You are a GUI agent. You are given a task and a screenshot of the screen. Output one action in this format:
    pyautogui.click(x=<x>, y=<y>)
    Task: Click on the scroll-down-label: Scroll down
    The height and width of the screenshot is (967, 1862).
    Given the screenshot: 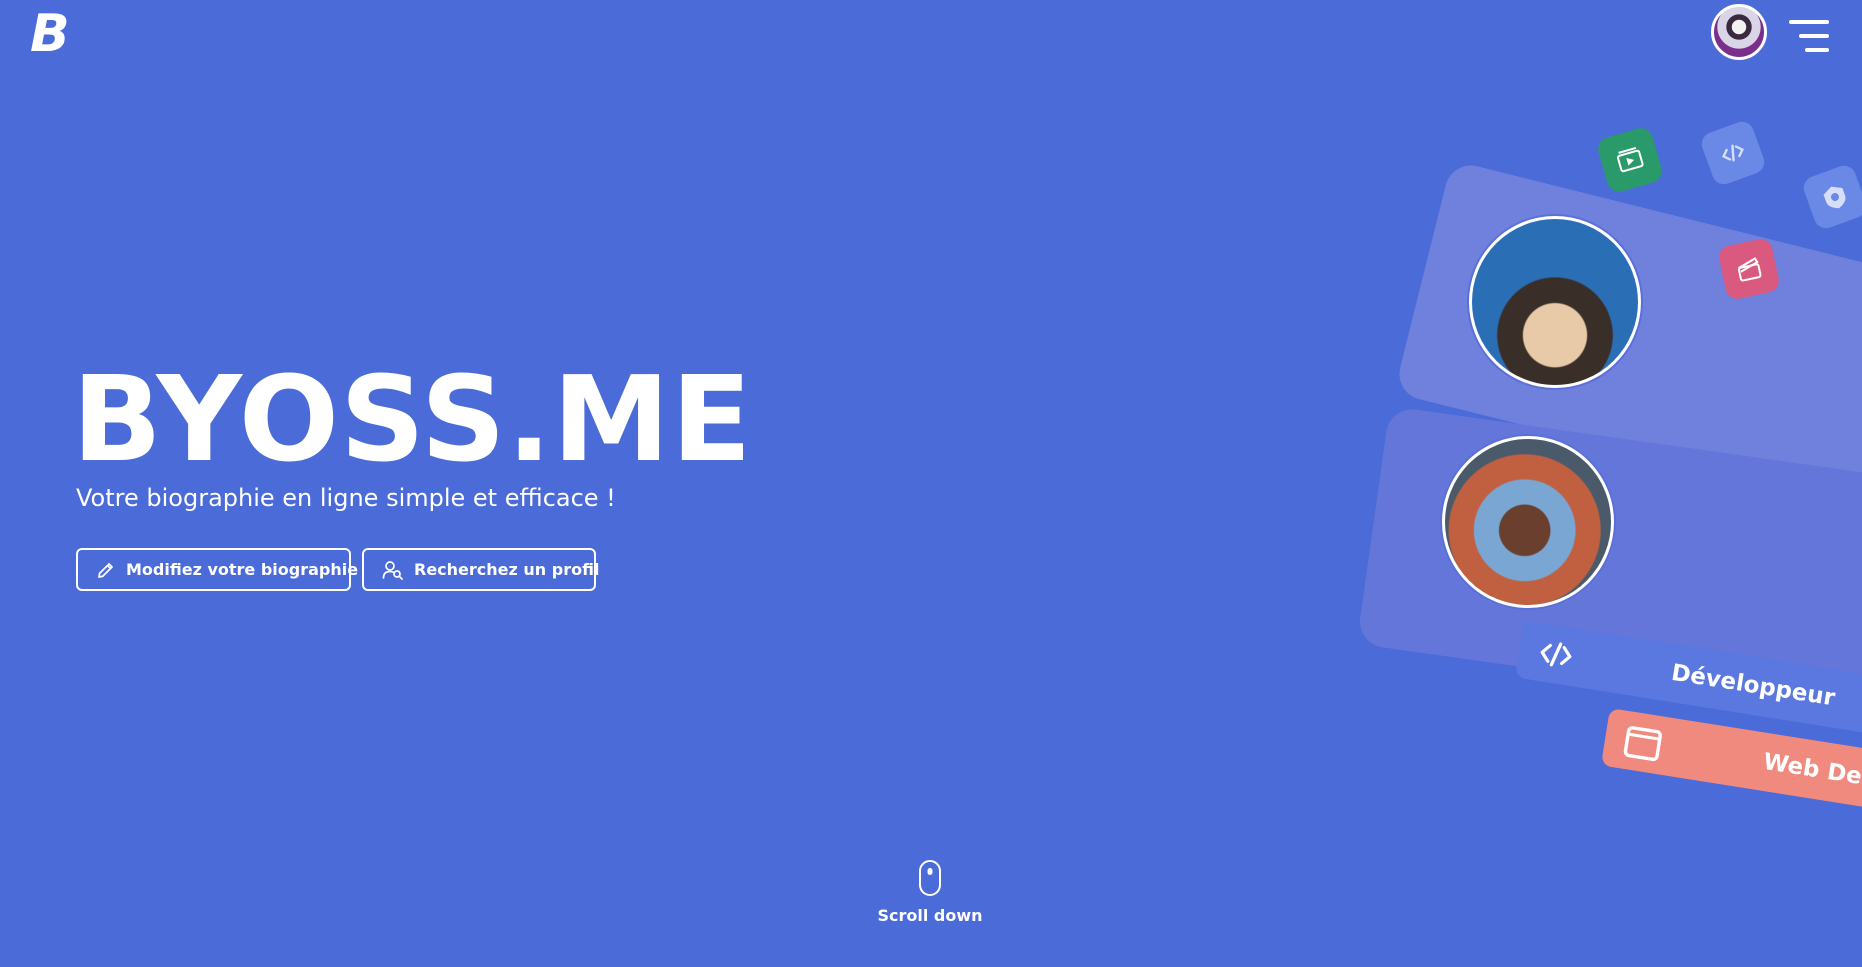 What is the action you would take?
    pyautogui.click(x=930, y=915)
    